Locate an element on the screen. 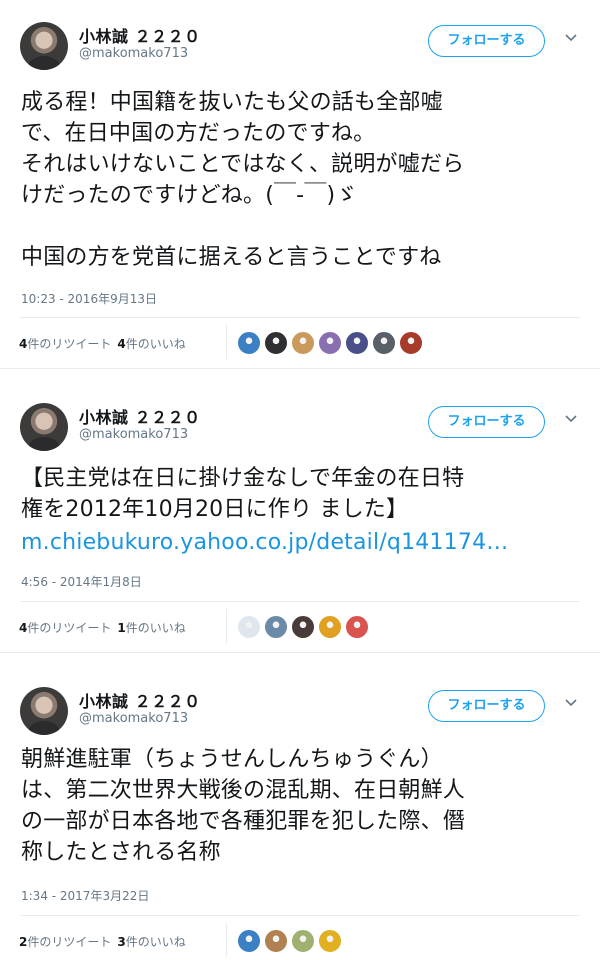  engagement-stats: 2件のリツイート 3件のいいね is located at coordinates (102, 941).